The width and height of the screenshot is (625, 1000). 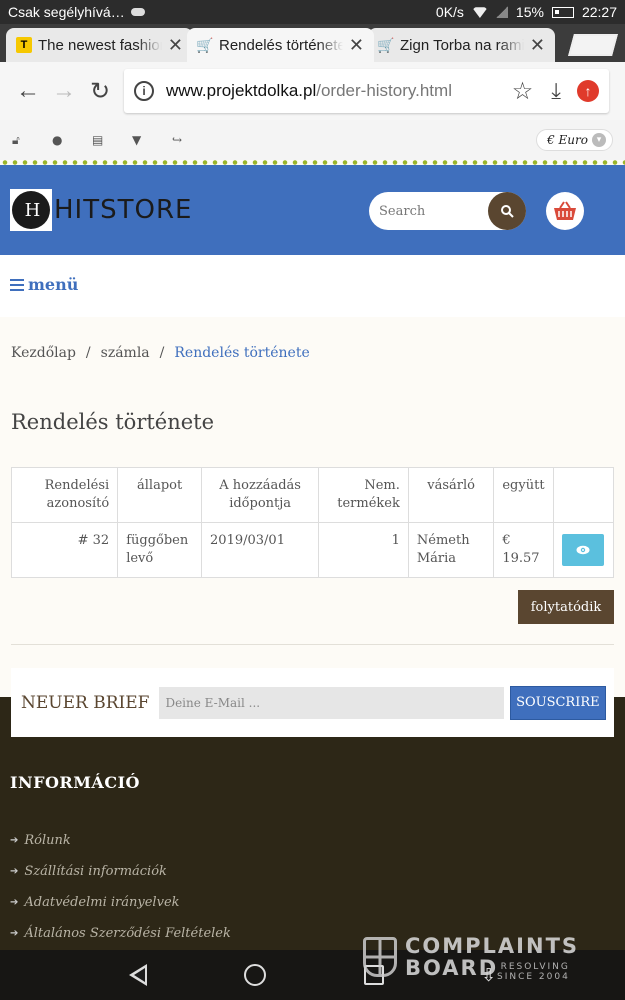 I want to click on column-header-items: Nem. termékek, so click(x=363, y=495).